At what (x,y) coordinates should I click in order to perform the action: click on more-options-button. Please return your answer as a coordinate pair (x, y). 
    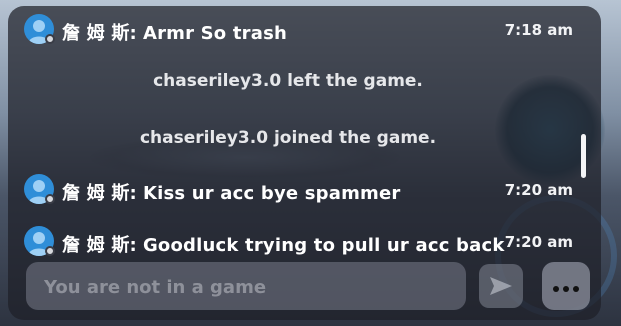
    Looking at the image, I should click on (566, 286).